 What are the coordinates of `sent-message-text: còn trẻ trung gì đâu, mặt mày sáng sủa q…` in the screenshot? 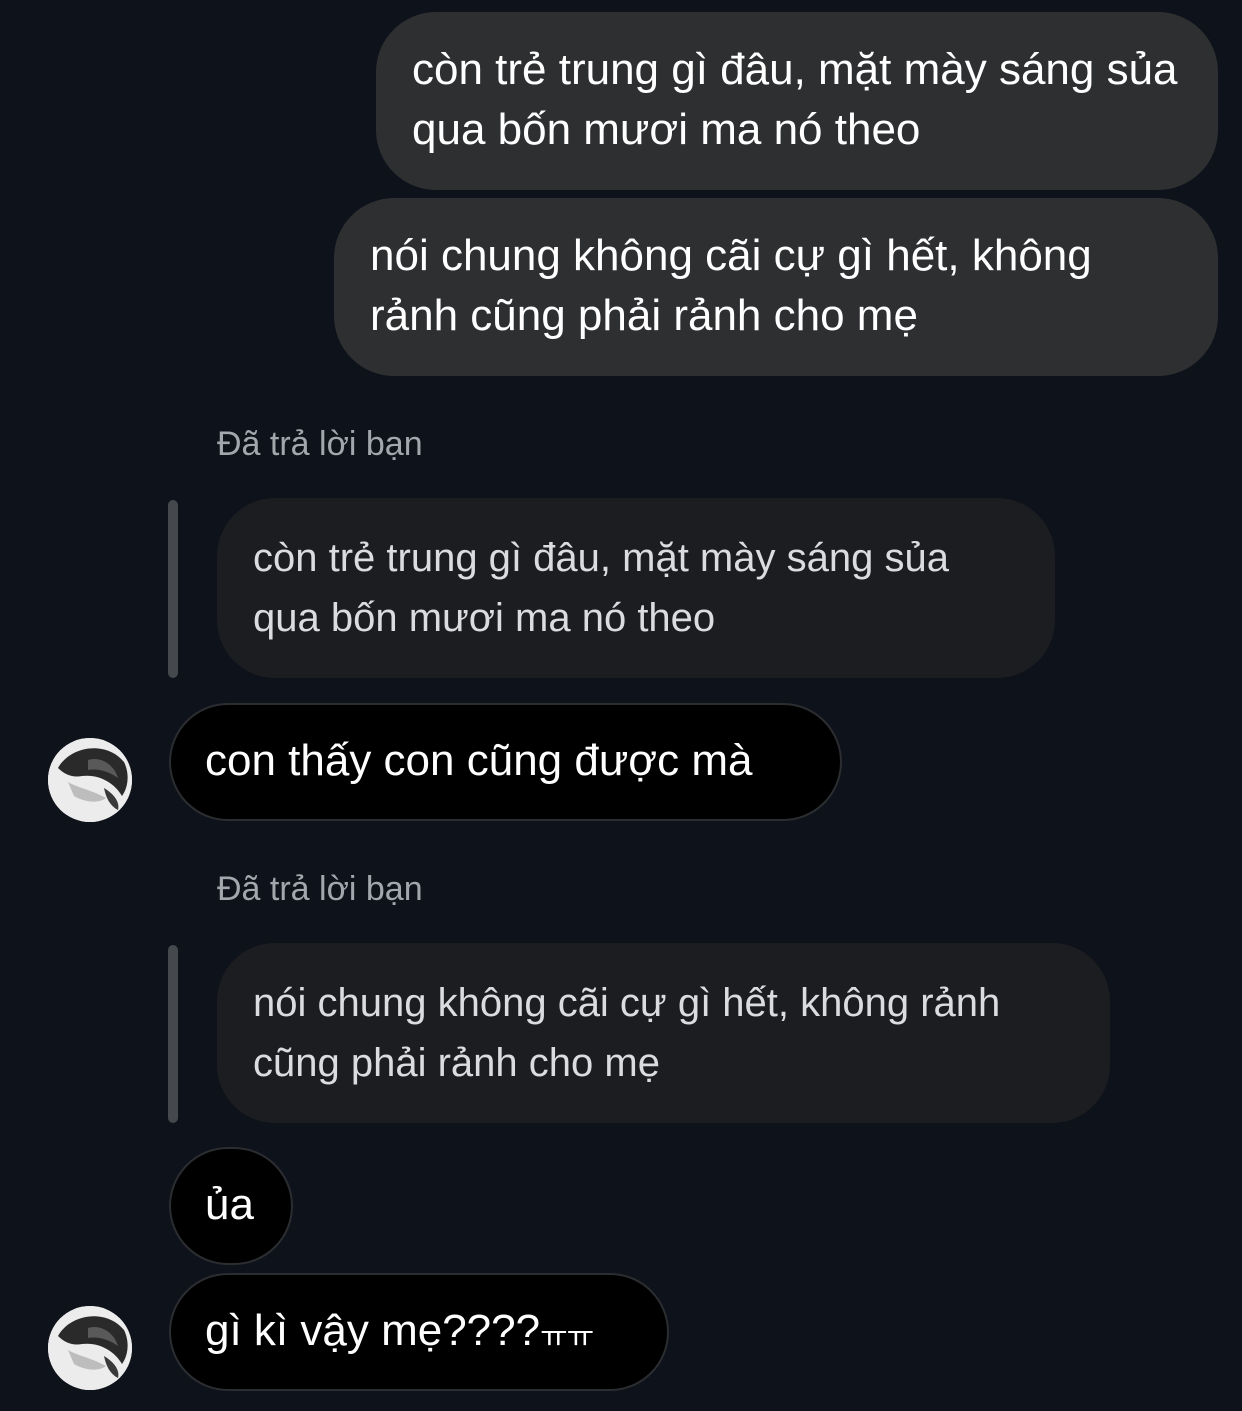 It's located at (795, 99).